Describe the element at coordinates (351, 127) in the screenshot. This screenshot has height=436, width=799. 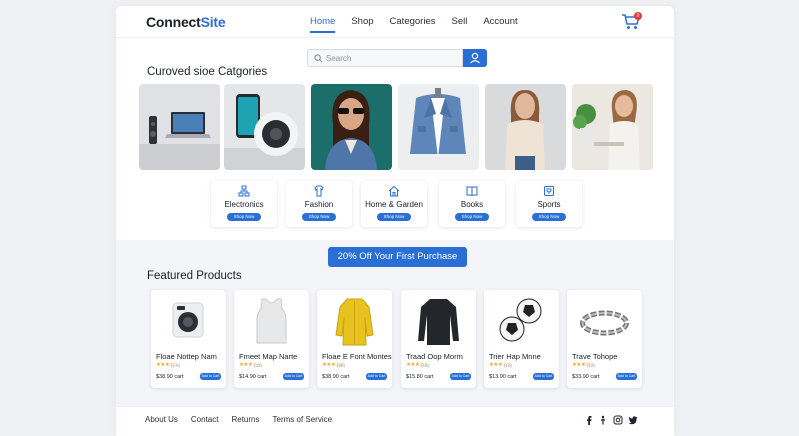
I see `category-tile-fashion` at that location.